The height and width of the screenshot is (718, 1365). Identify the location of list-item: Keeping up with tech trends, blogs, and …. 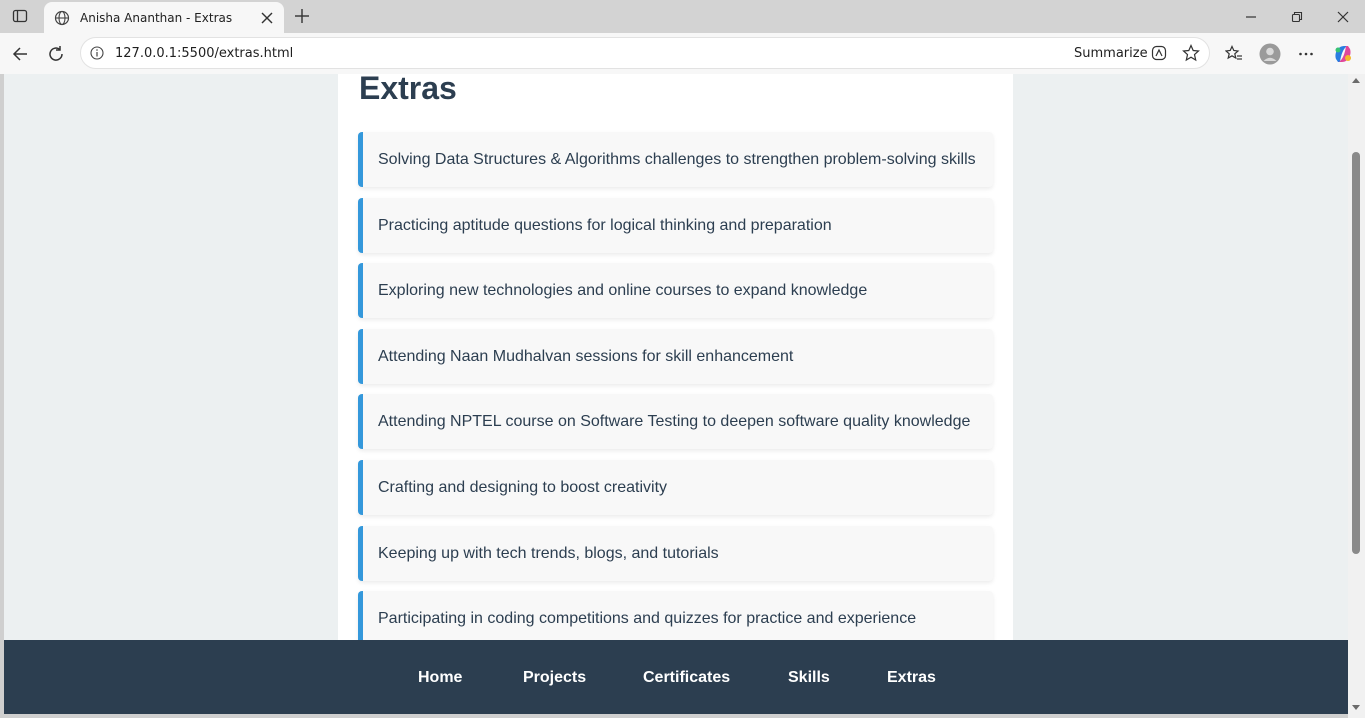
(675, 553).